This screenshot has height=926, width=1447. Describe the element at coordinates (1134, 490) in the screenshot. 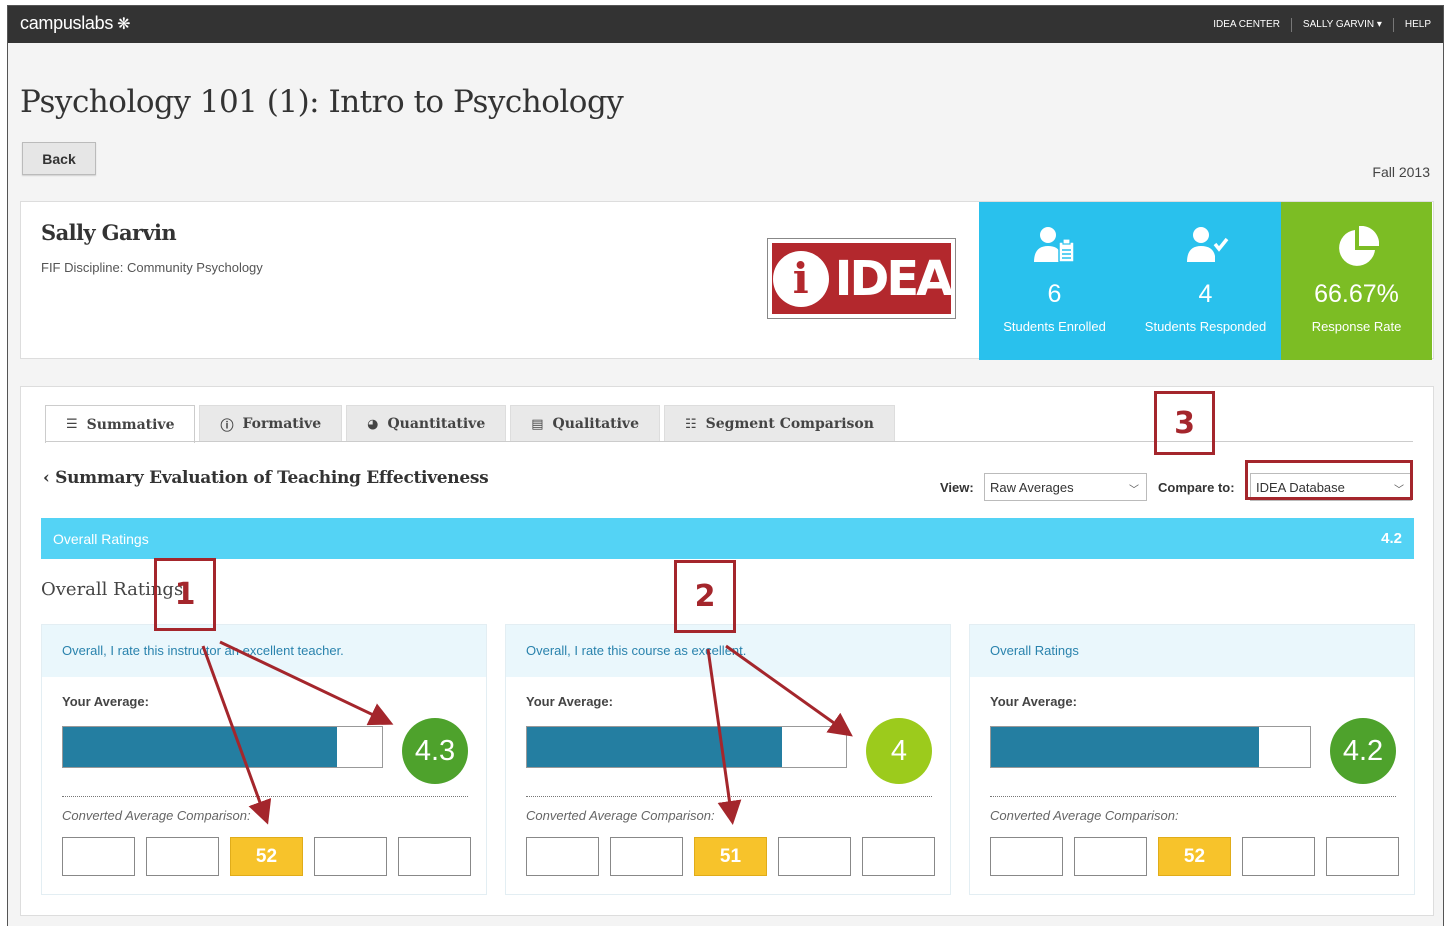

I see `chevron-down-icon: ﹀` at that location.